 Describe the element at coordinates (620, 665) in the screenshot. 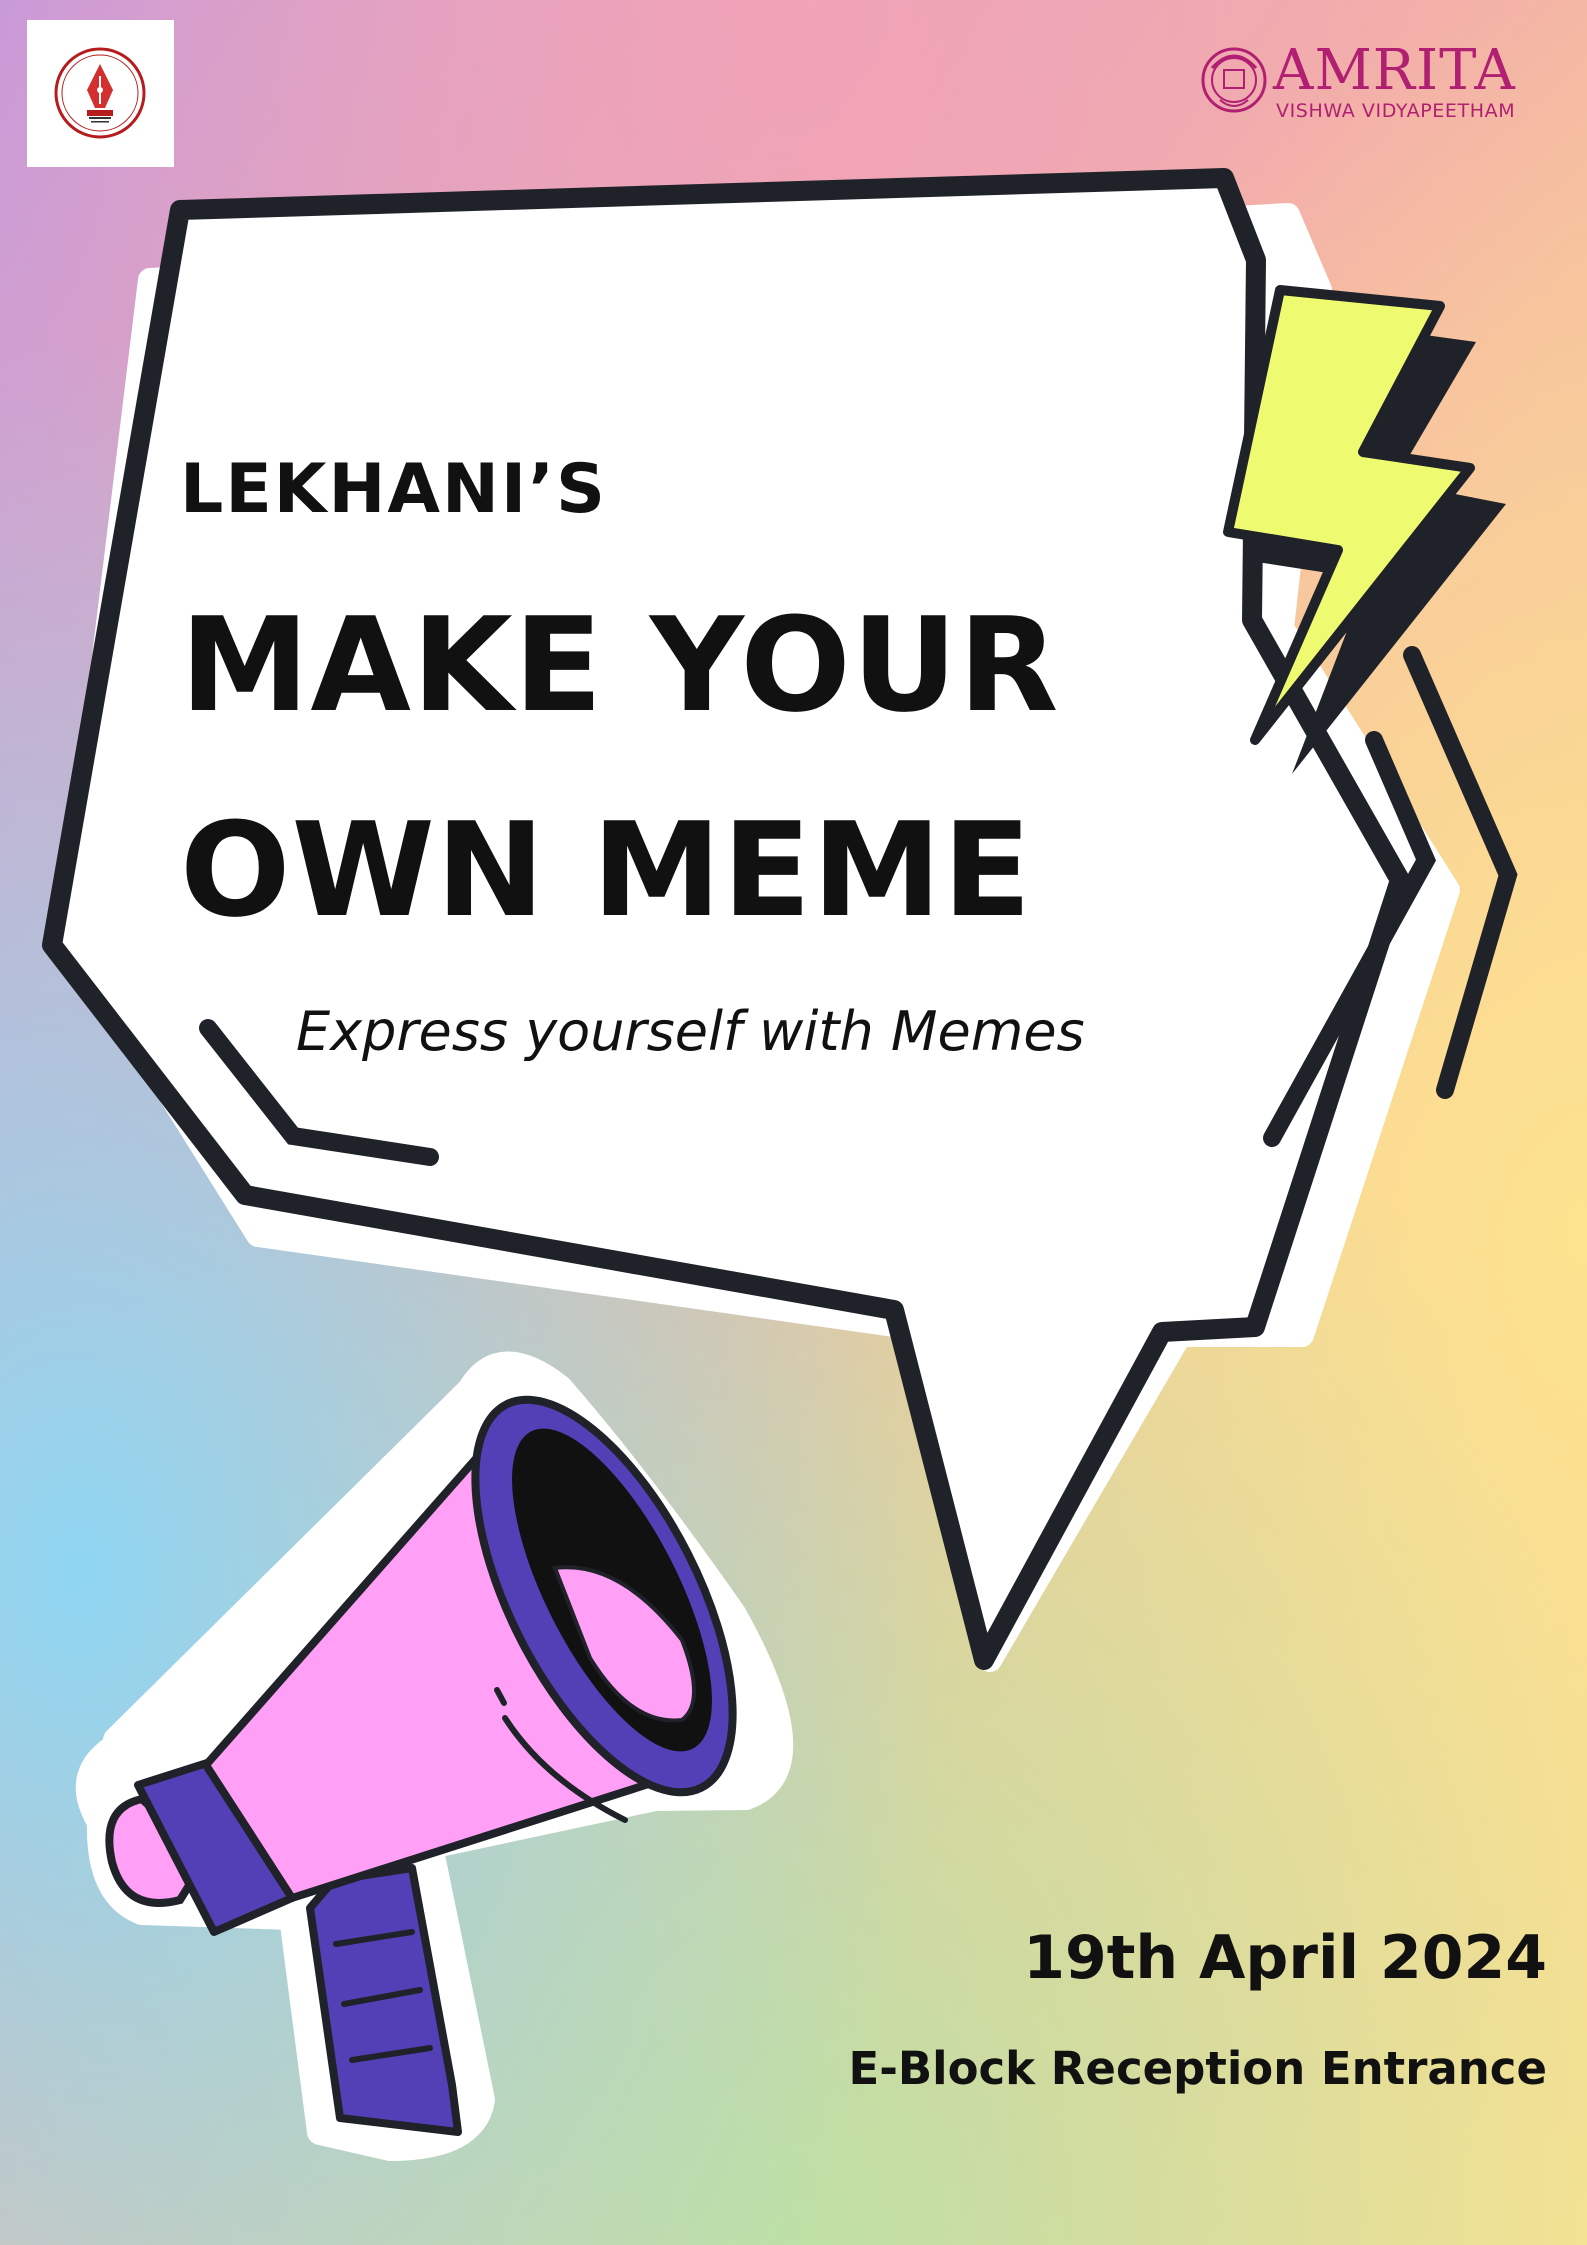

I see `event-title-line-1: MAKE YOUR` at that location.